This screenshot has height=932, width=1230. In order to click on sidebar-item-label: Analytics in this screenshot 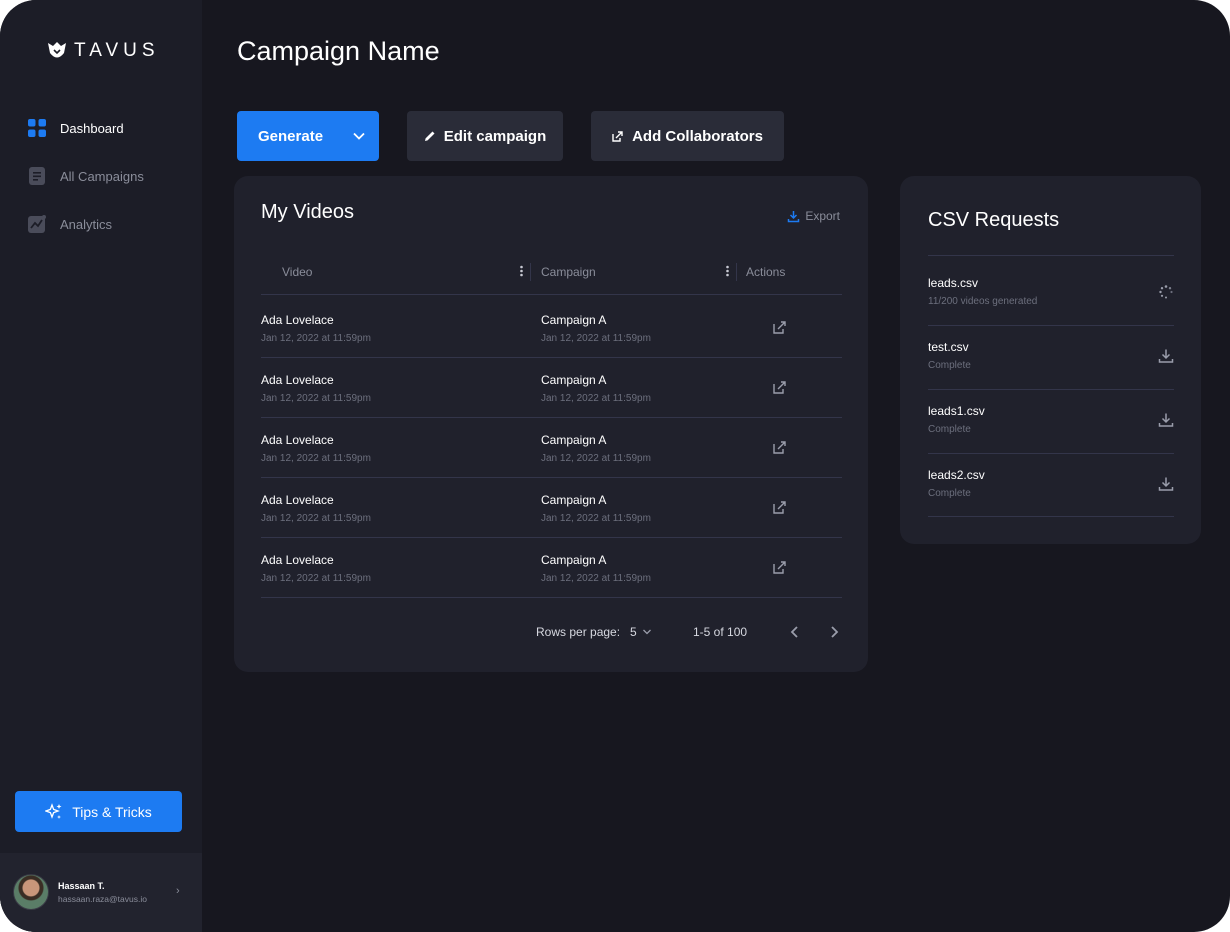, I will do `click(86, 224)`.